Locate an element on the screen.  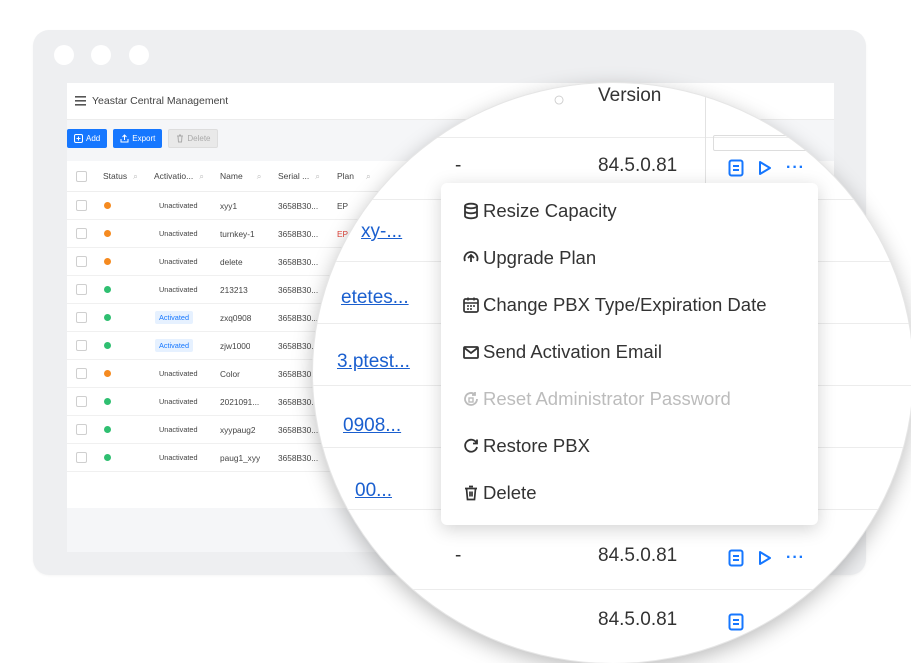
reset-password-icon is located at coordinates (471, 399).